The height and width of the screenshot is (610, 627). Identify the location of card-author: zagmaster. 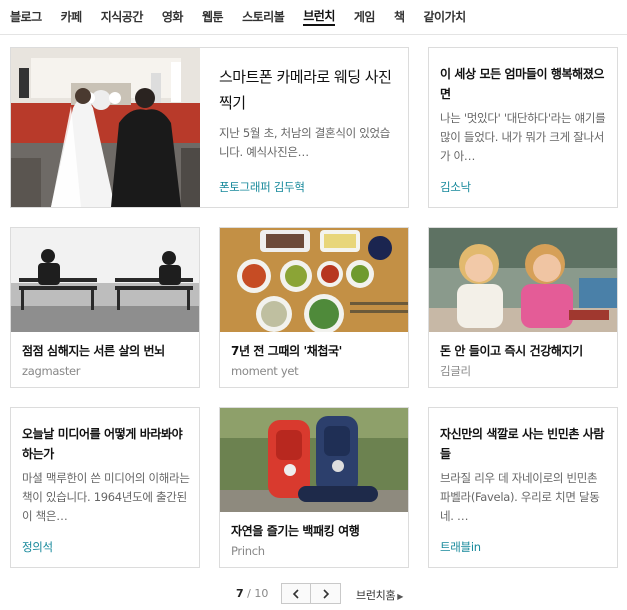
(51, 371).